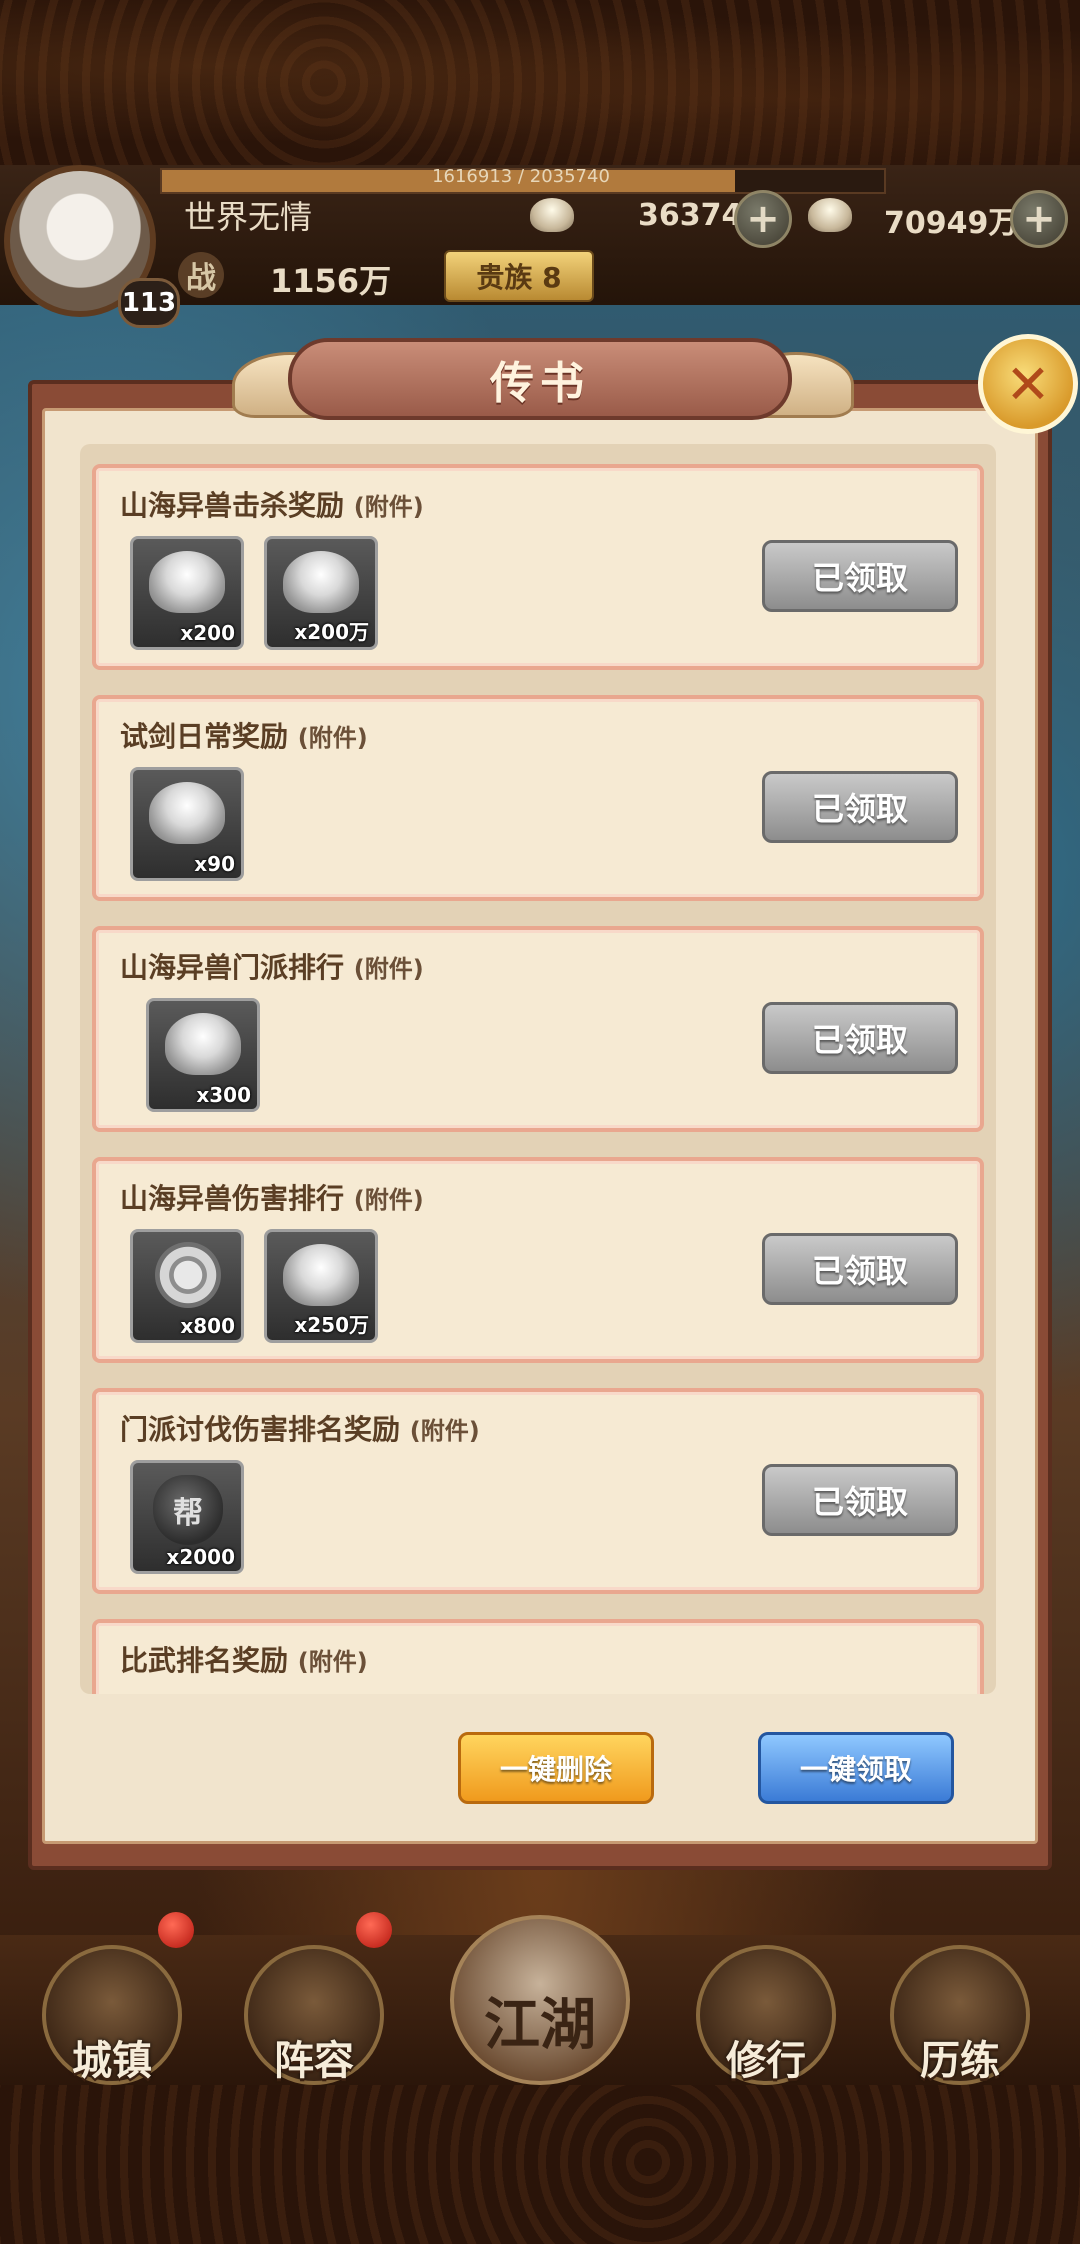  What do you see at coordinates (766, 2061) in the screenshot?
I see `nav-cultivate-label: 修行` at bounding box center [766, 2061].